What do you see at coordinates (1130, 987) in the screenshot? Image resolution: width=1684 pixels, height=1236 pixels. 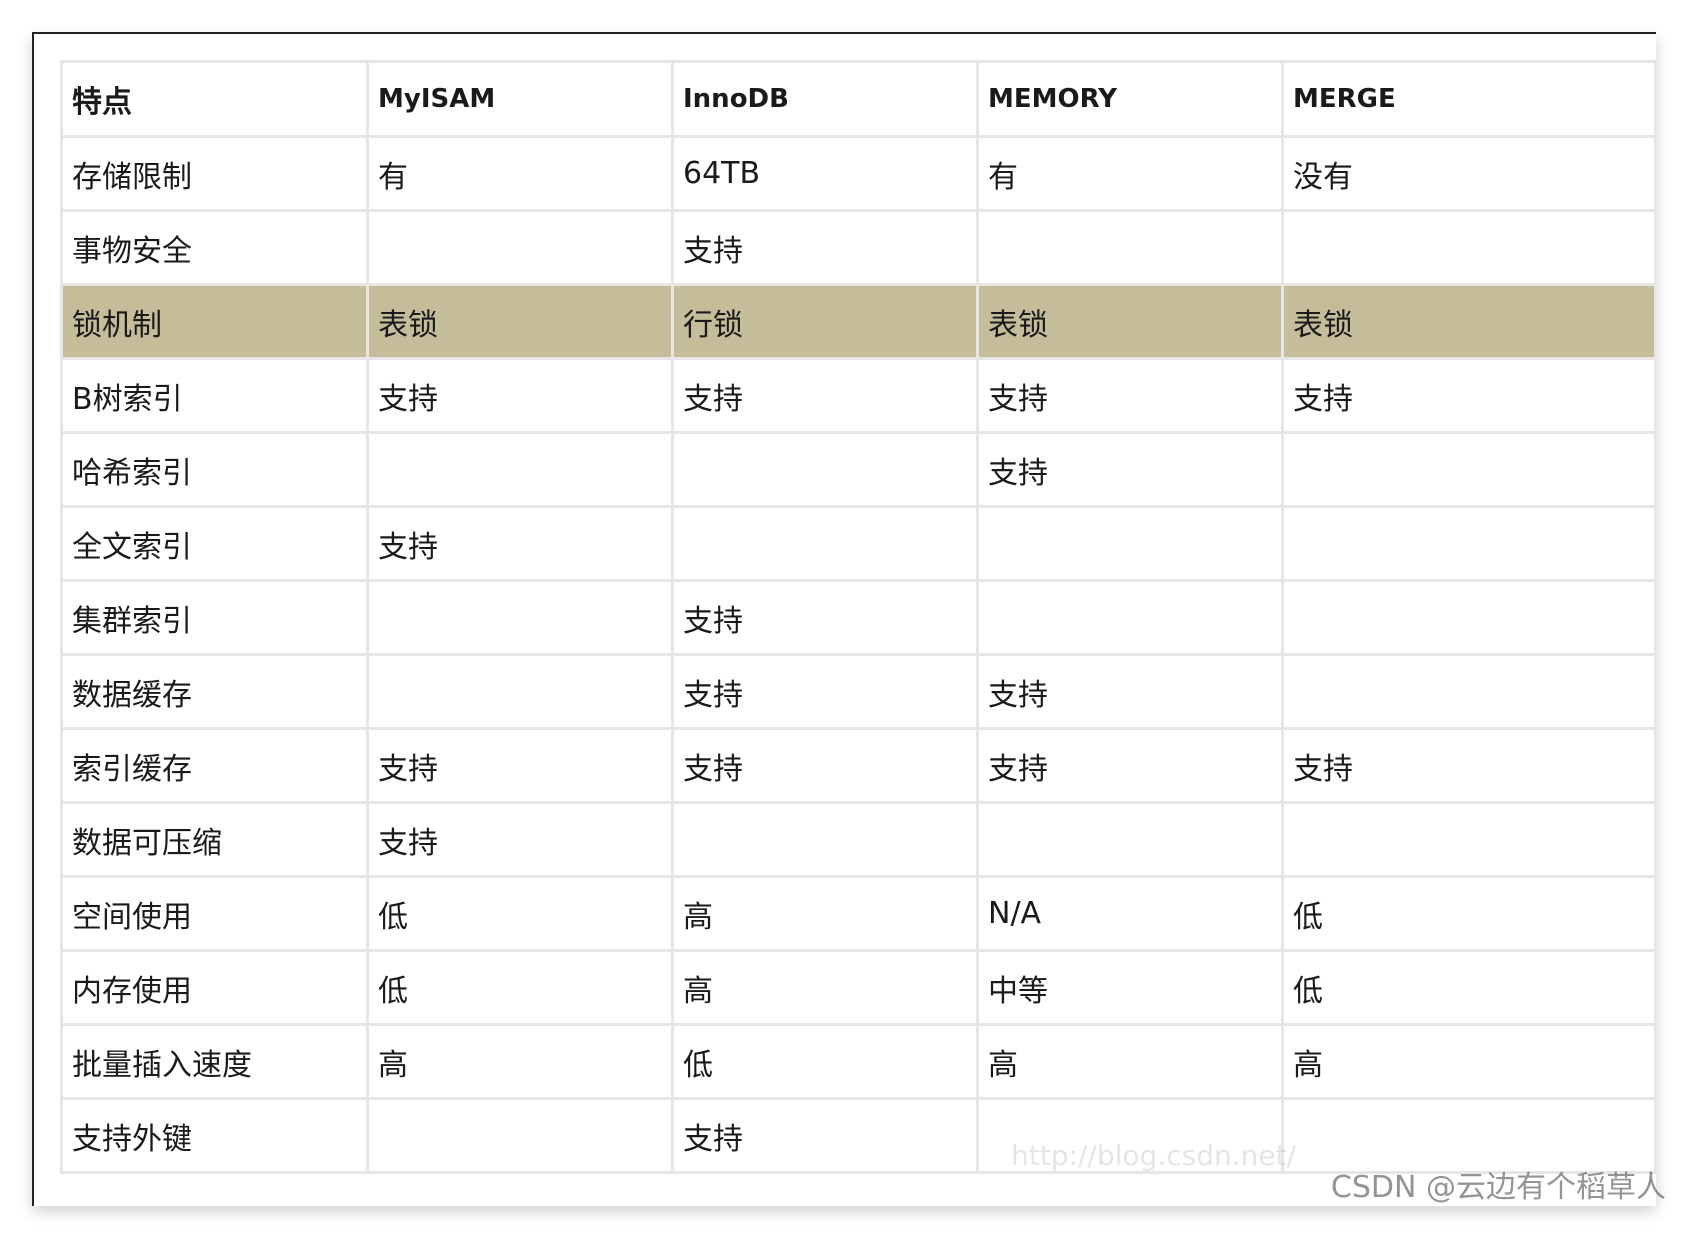 I see `cell-memory: 中等` at bounding box center [1130, 987].